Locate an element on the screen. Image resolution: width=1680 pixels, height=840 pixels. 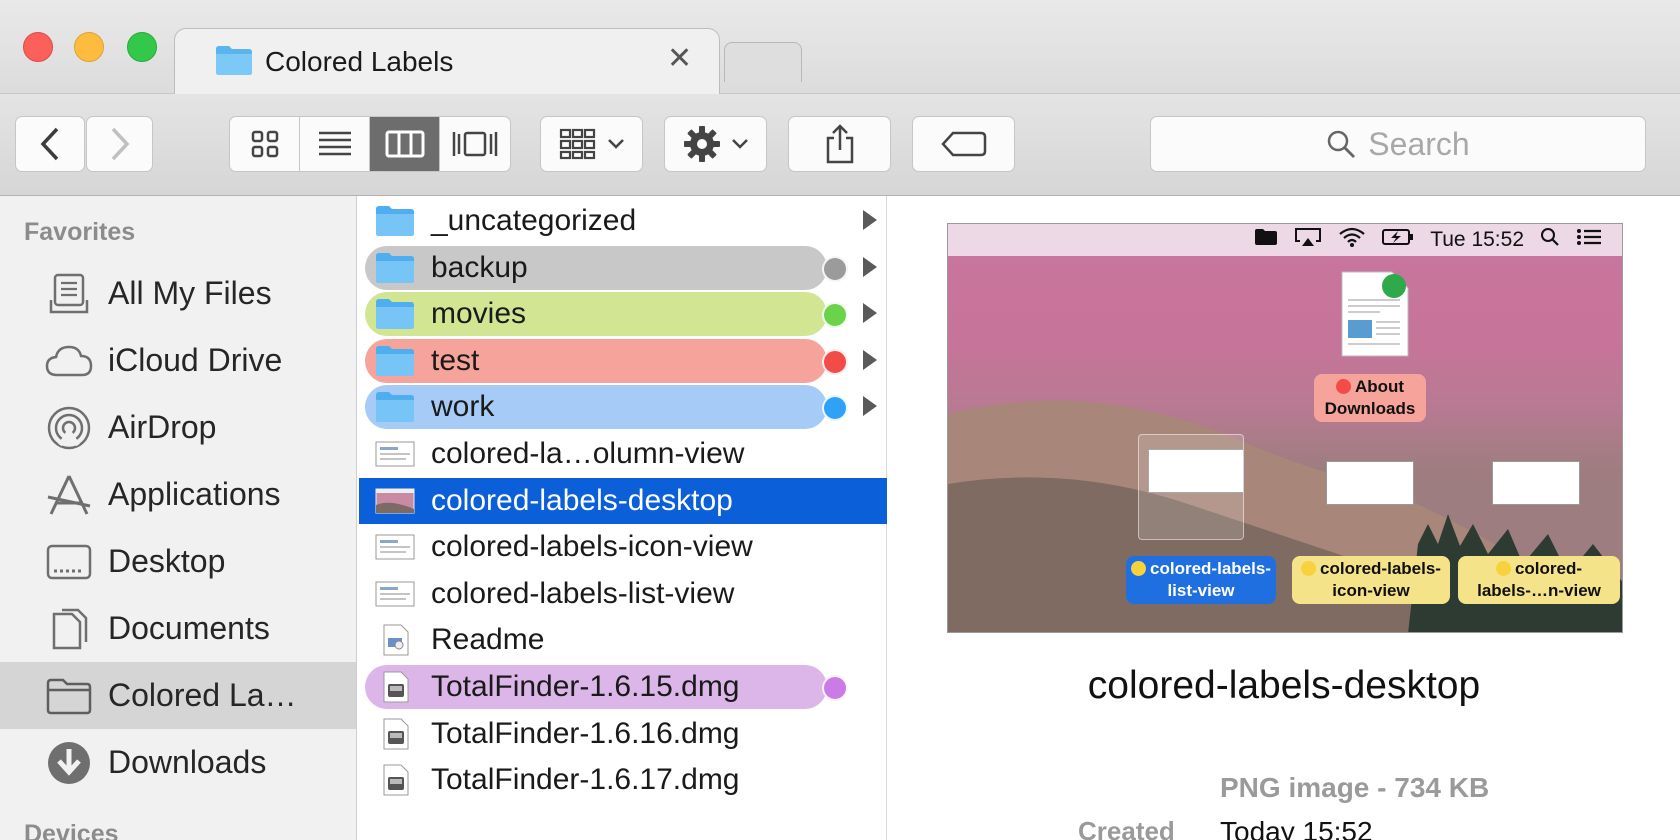
forward-button is located at coordinates (119, 144).